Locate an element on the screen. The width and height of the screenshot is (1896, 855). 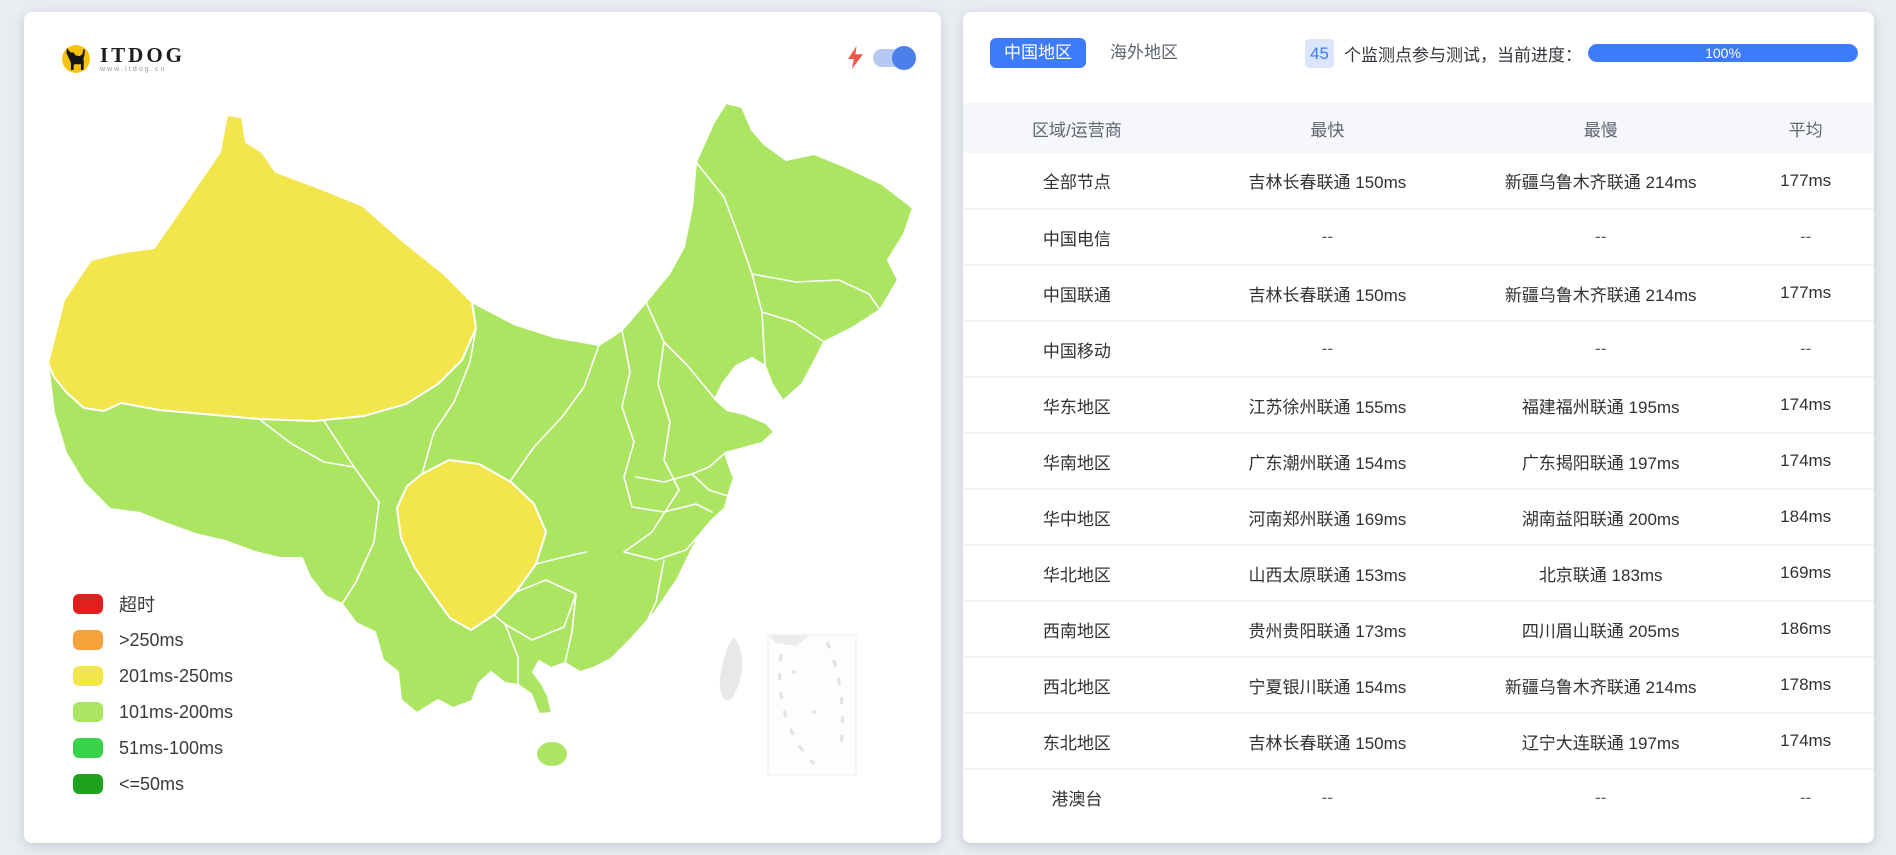
cell-region: 中国电信 is located at coordinates (1076, 239).